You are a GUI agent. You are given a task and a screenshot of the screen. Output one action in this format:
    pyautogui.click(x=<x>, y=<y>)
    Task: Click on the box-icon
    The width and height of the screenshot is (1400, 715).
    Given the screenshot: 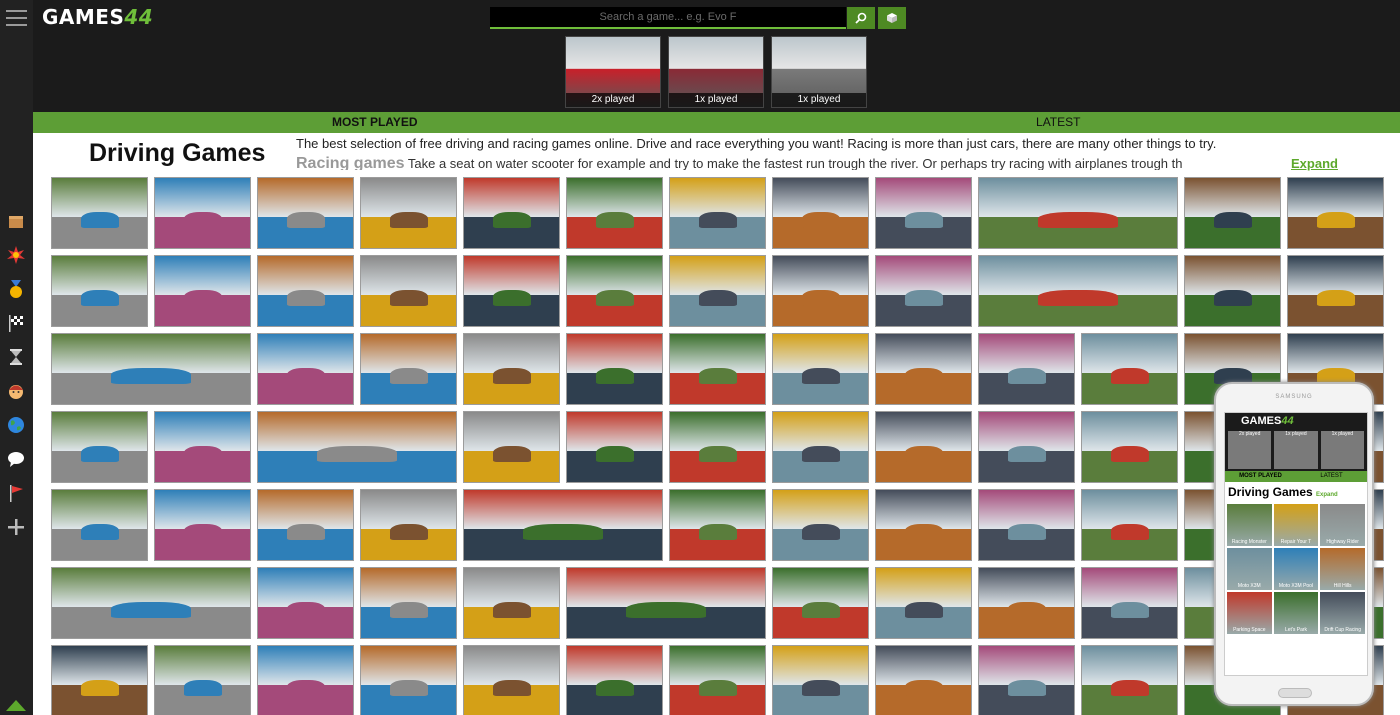 What is the action you would take?
    pyautogui.click(x=16, y=221)
    